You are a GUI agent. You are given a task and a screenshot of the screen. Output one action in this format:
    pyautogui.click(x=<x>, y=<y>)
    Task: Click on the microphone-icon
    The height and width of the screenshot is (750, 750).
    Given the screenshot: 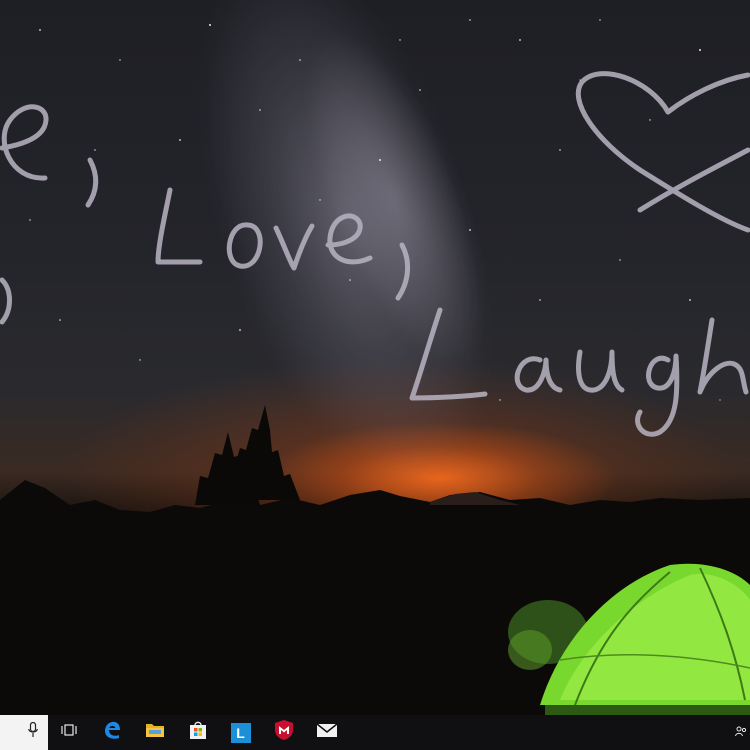 What is the action you would take?
    pyautogui.click(x=33, y=732)
    